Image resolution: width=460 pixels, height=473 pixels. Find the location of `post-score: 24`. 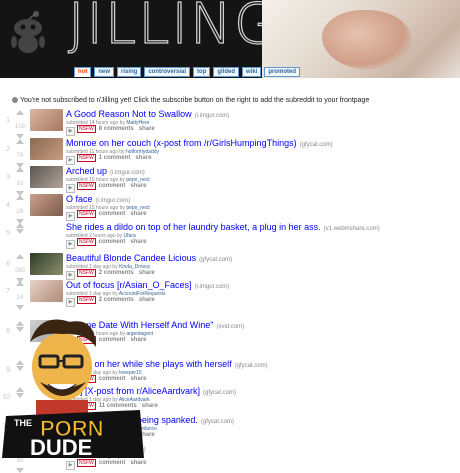

post-score: 24 is located at coordinates (20, 298).